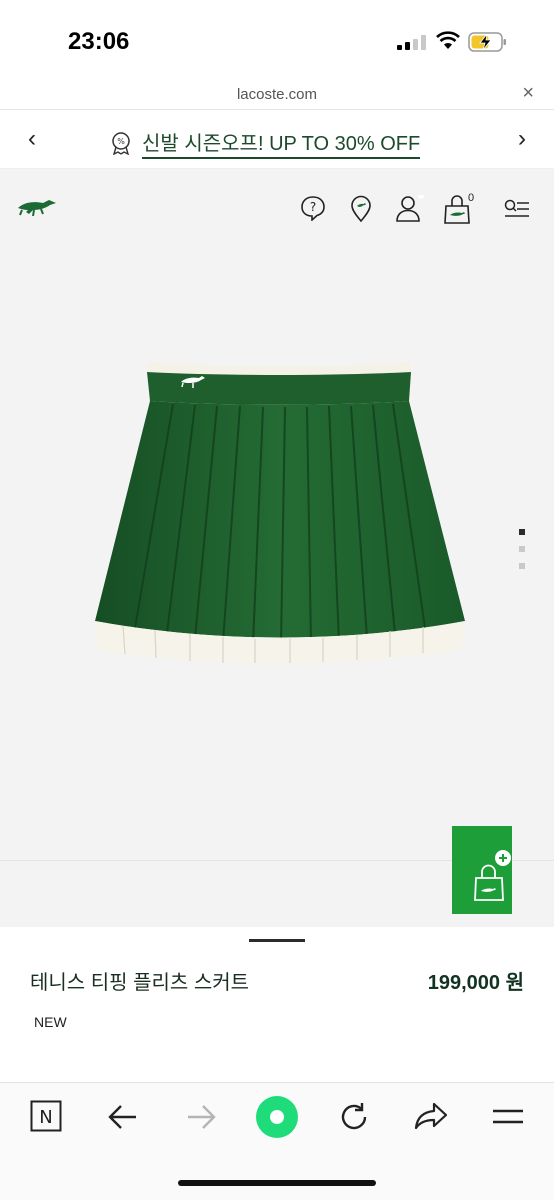 The width and height of the screenshot is (554, 1200). Describe the element at coordinates (201, 1117) in the screenshot. I see `forward-icon` at that location.